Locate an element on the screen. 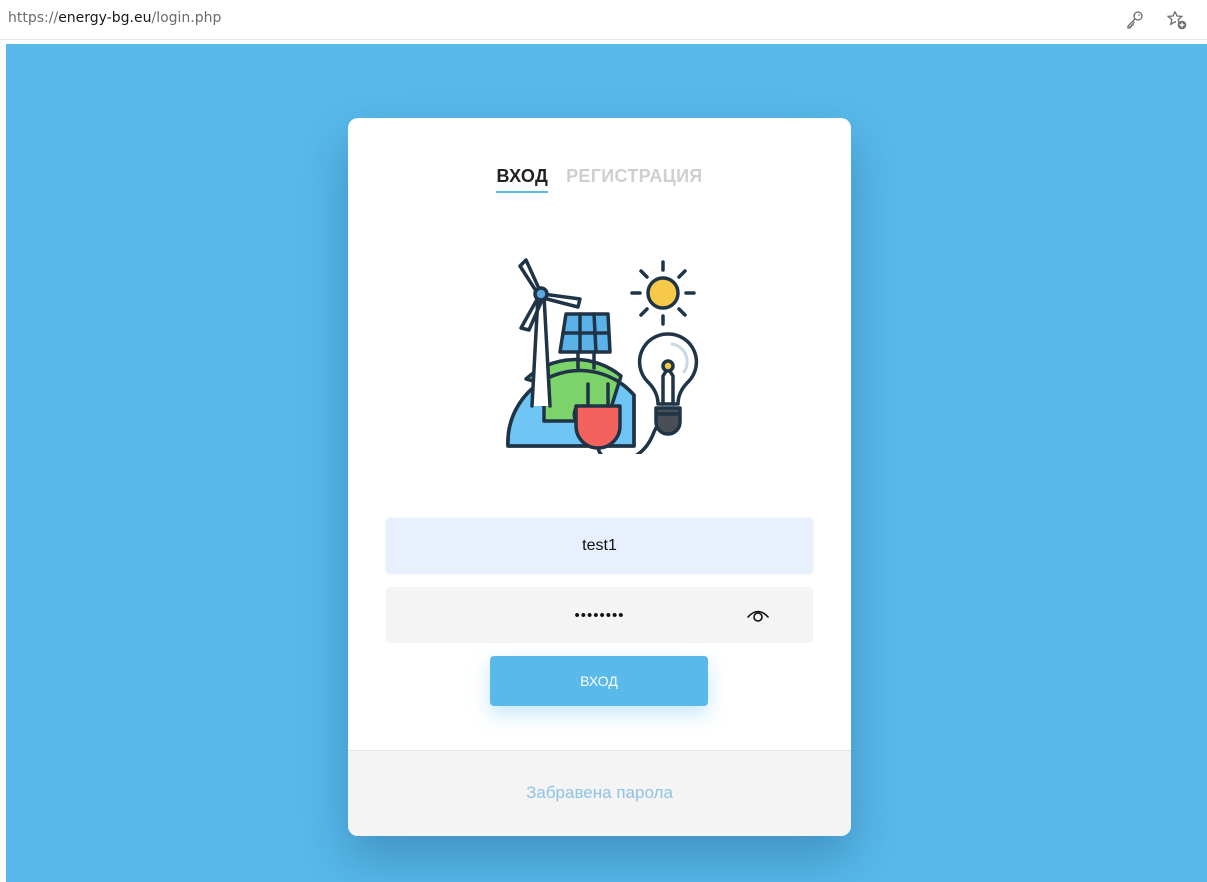 The image size is (1207, 882). forgot-password-link: Забравена парола is located at coordinates (599, 793).